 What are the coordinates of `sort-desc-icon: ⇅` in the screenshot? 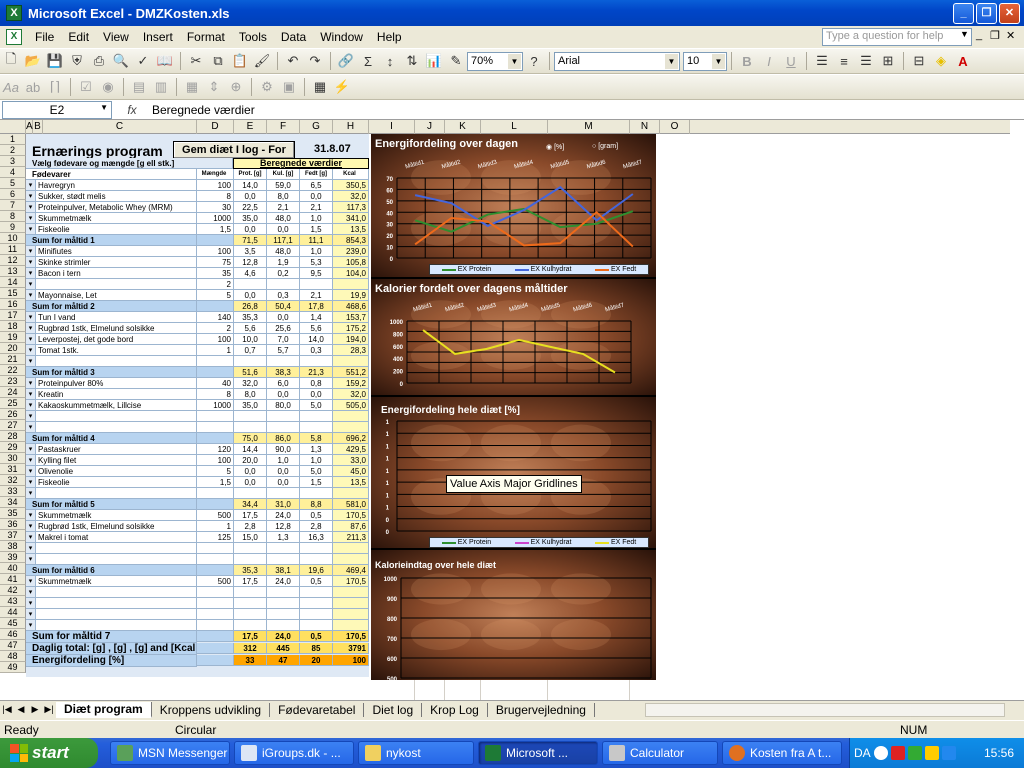 It's located at (412, 61).